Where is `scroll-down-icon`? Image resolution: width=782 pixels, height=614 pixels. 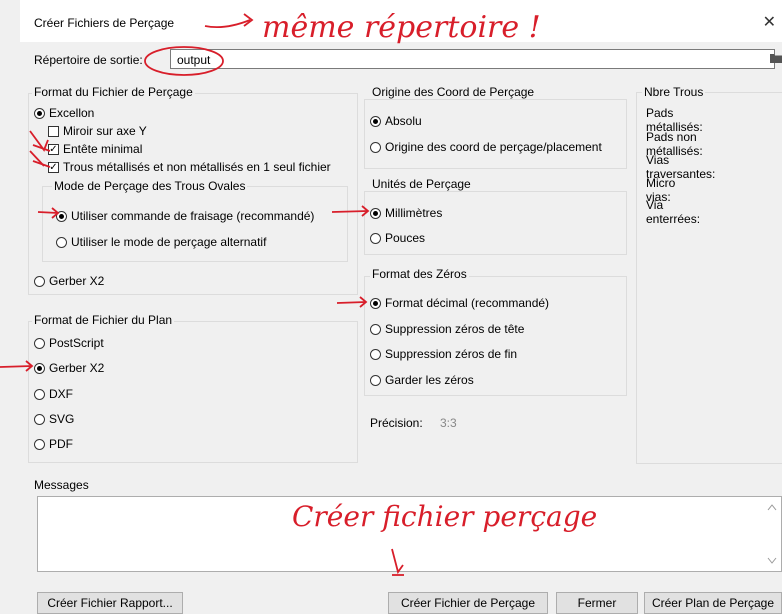 scroll-down-icon is located at coordinates (772, 561).